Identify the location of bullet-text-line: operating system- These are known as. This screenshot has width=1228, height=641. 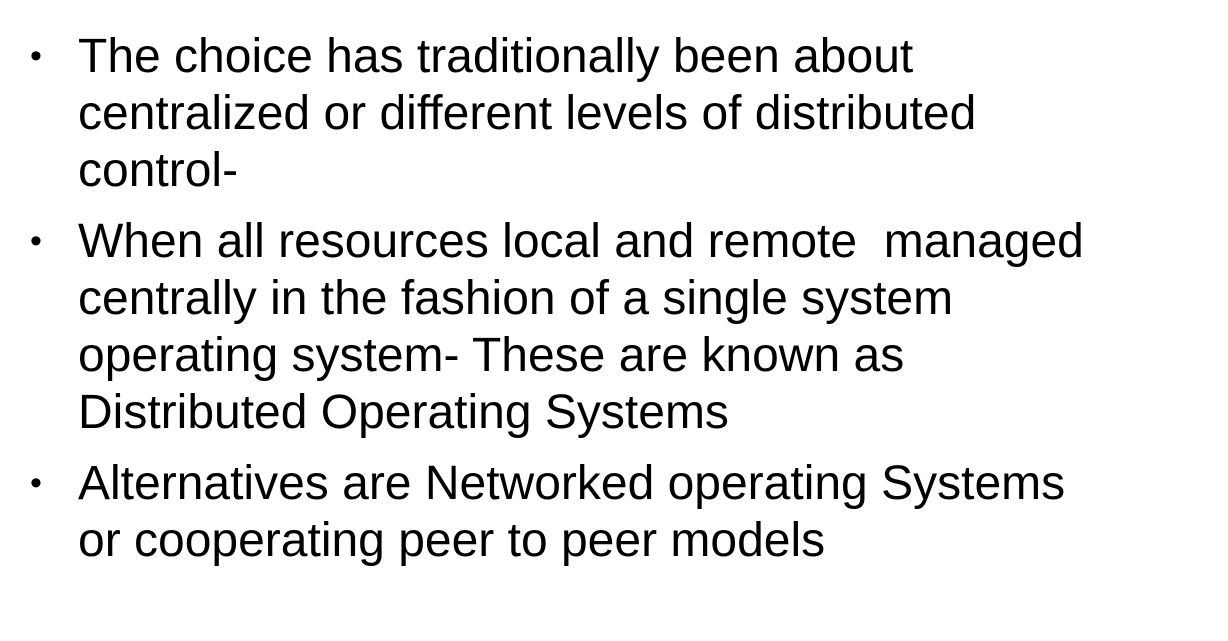
(491, 355).